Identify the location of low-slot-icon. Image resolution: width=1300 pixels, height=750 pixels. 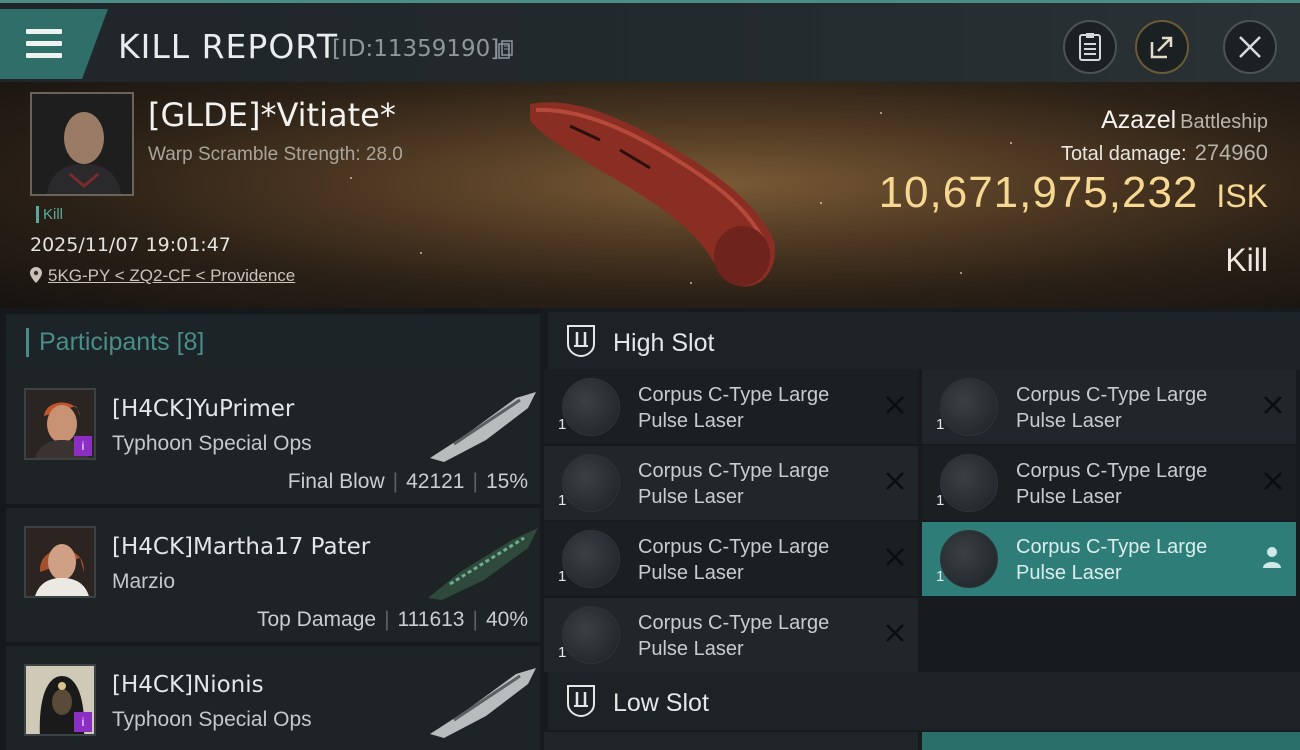
(581, 701).